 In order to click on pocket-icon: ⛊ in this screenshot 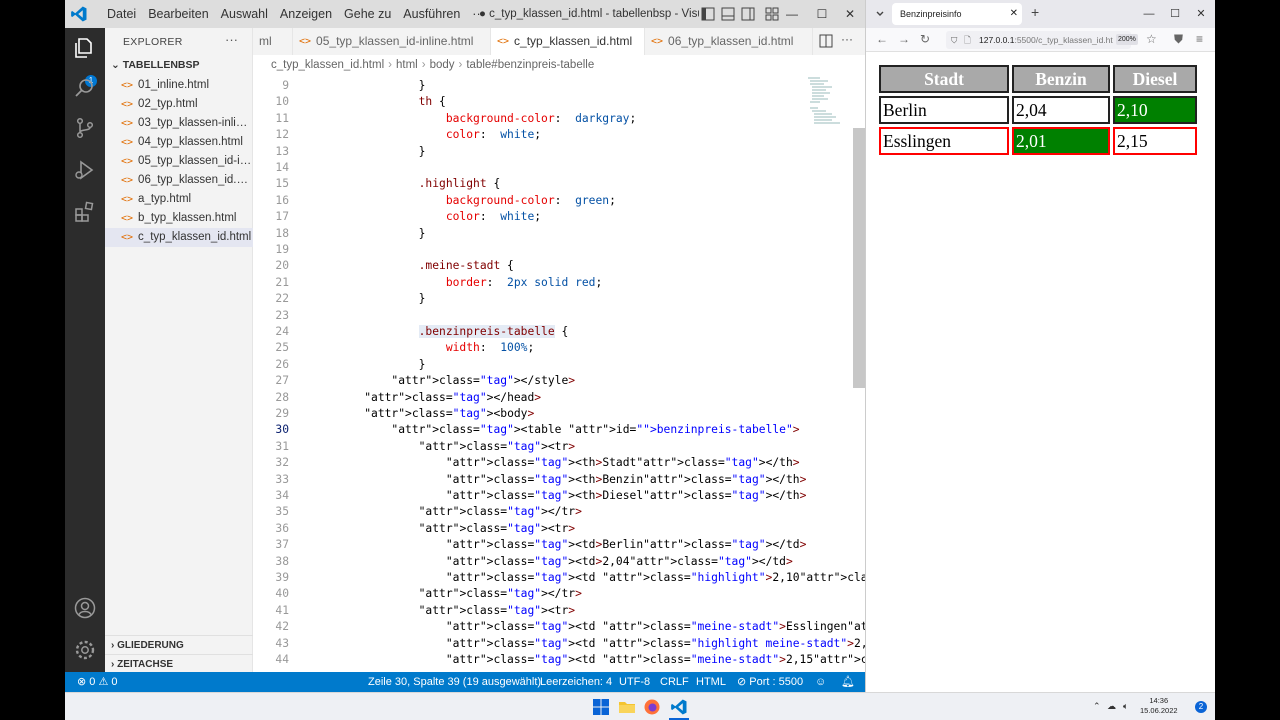, I will do `click(1178, 39)`.